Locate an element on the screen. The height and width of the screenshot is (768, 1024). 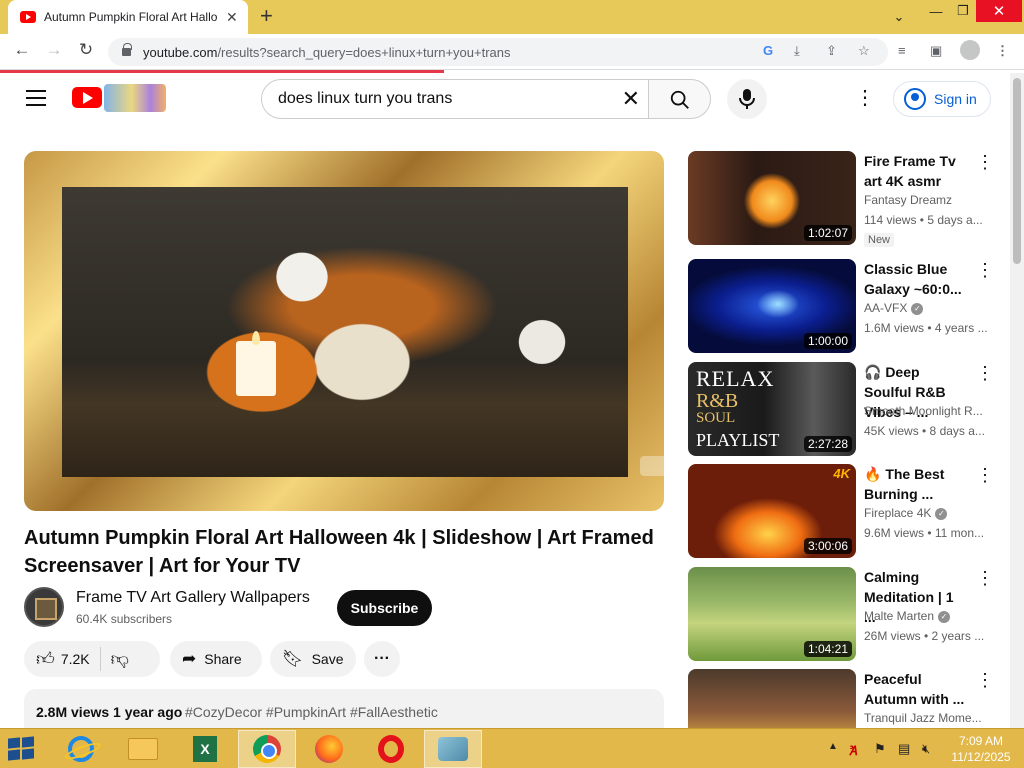
recommendation-channel: AA-VFX ✓ is located at coordinates (926, 308).